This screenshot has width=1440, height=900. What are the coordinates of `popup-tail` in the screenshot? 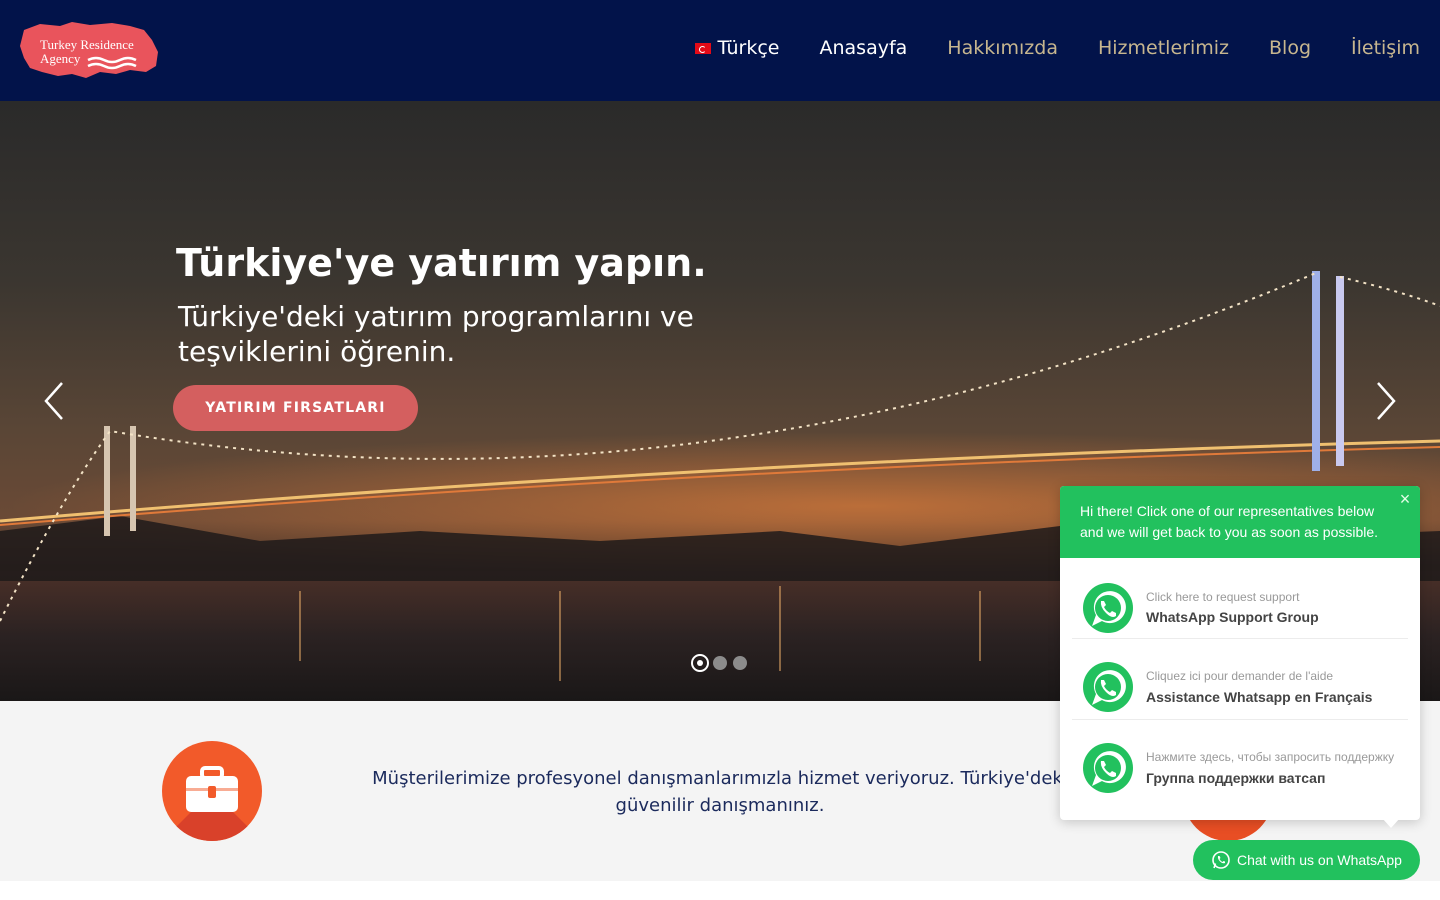 It's located at (1391, 823).